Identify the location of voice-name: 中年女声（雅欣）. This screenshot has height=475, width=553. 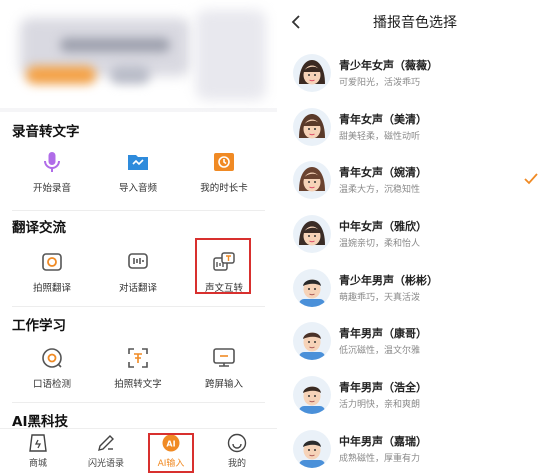
(383, 226).